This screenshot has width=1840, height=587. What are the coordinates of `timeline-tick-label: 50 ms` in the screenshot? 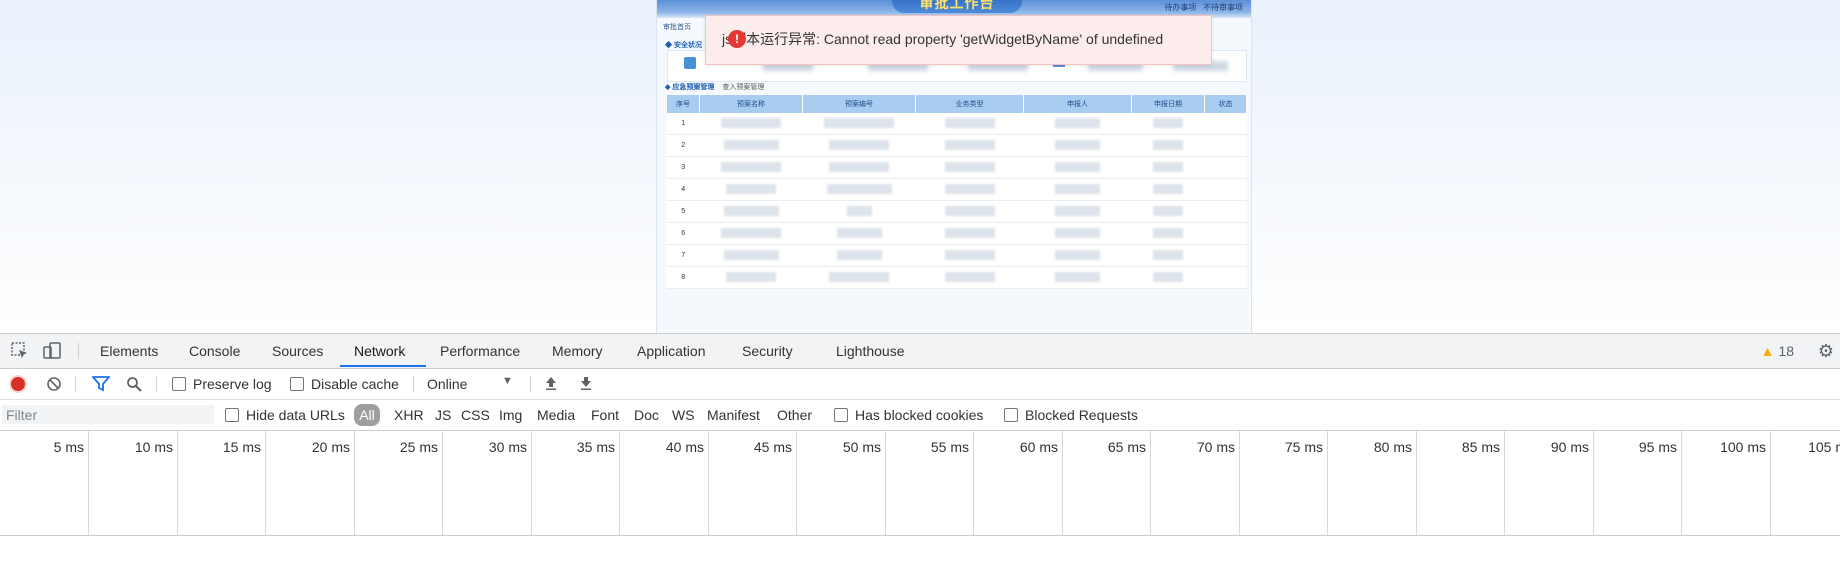 It's located at (861, 447).